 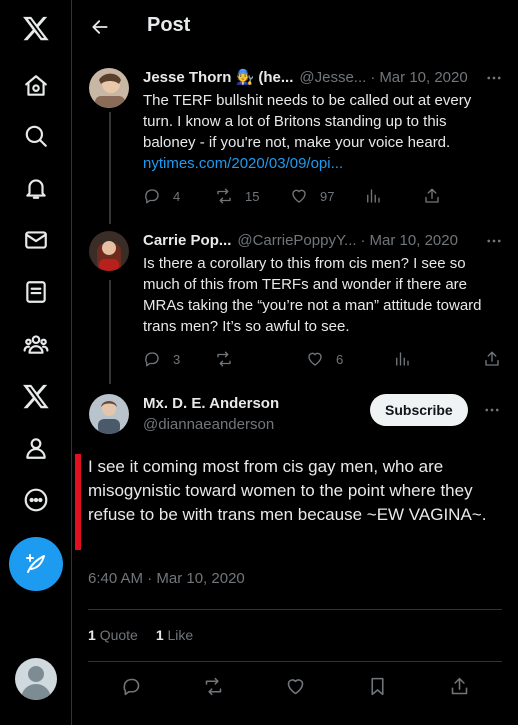 What do you see at coordinates (36, 500) in the screenshot?
I see `more-circle-icon` at bounding box center [36, 500].